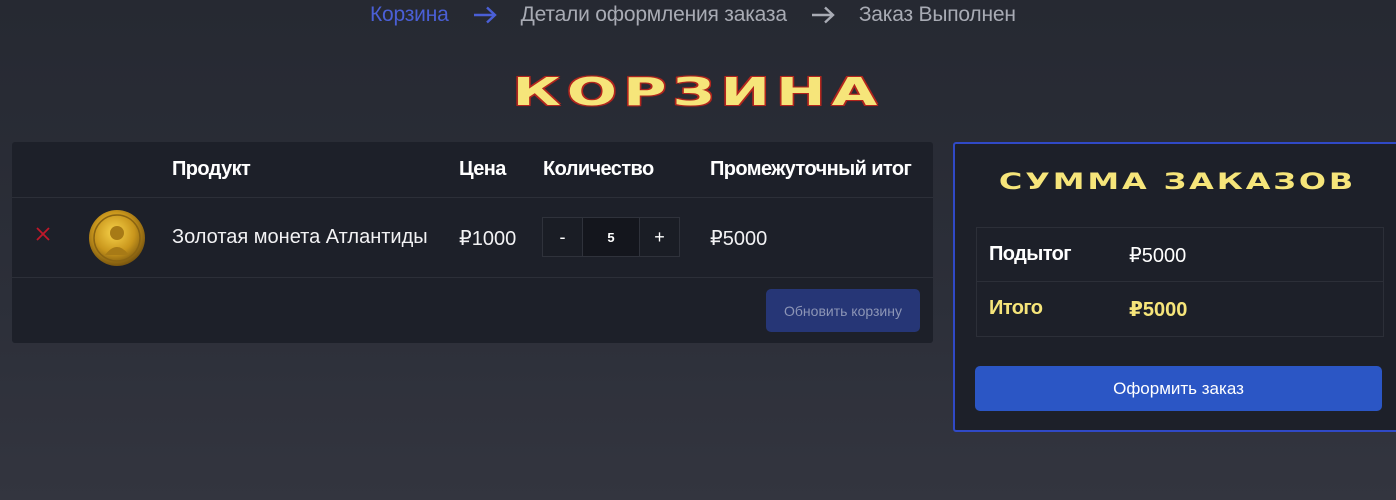  What do you see at coordinates (1016, 308) in the screenshot?
I see `total-label: Итого` at bounding box center [1016, 308].